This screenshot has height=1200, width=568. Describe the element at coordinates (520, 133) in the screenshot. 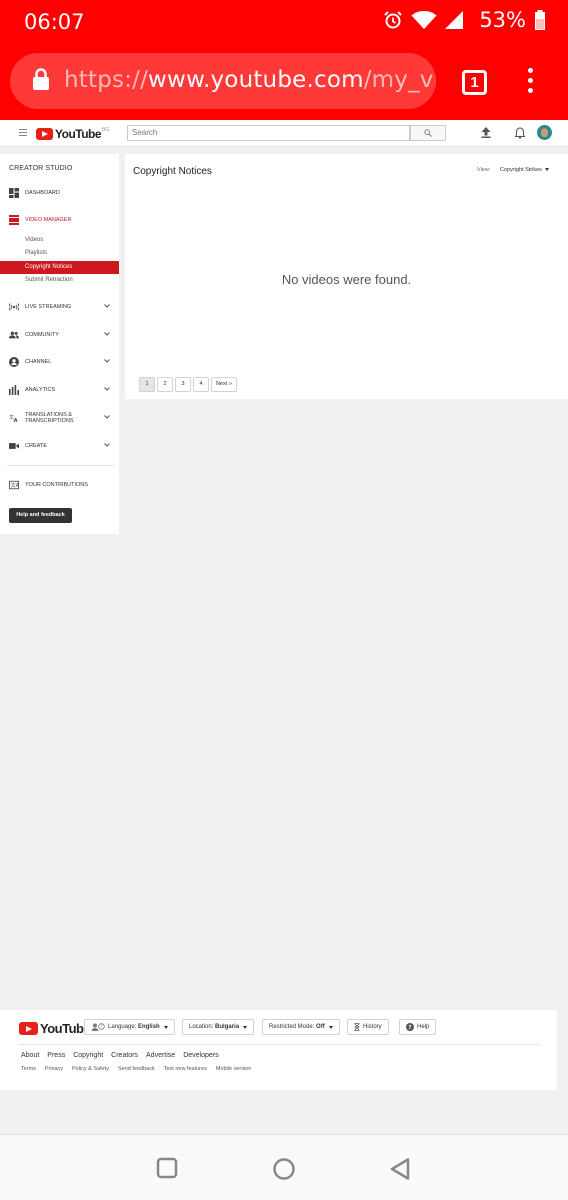

I see `bell-icon` at that location.